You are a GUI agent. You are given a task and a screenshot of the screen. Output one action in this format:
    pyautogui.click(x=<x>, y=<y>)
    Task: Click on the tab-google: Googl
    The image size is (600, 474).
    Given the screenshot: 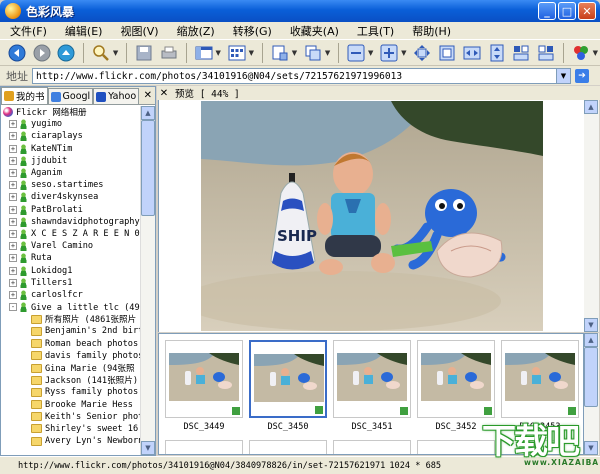 What is the action you would take?
    pyautogui.click(x=70, y=96)
    